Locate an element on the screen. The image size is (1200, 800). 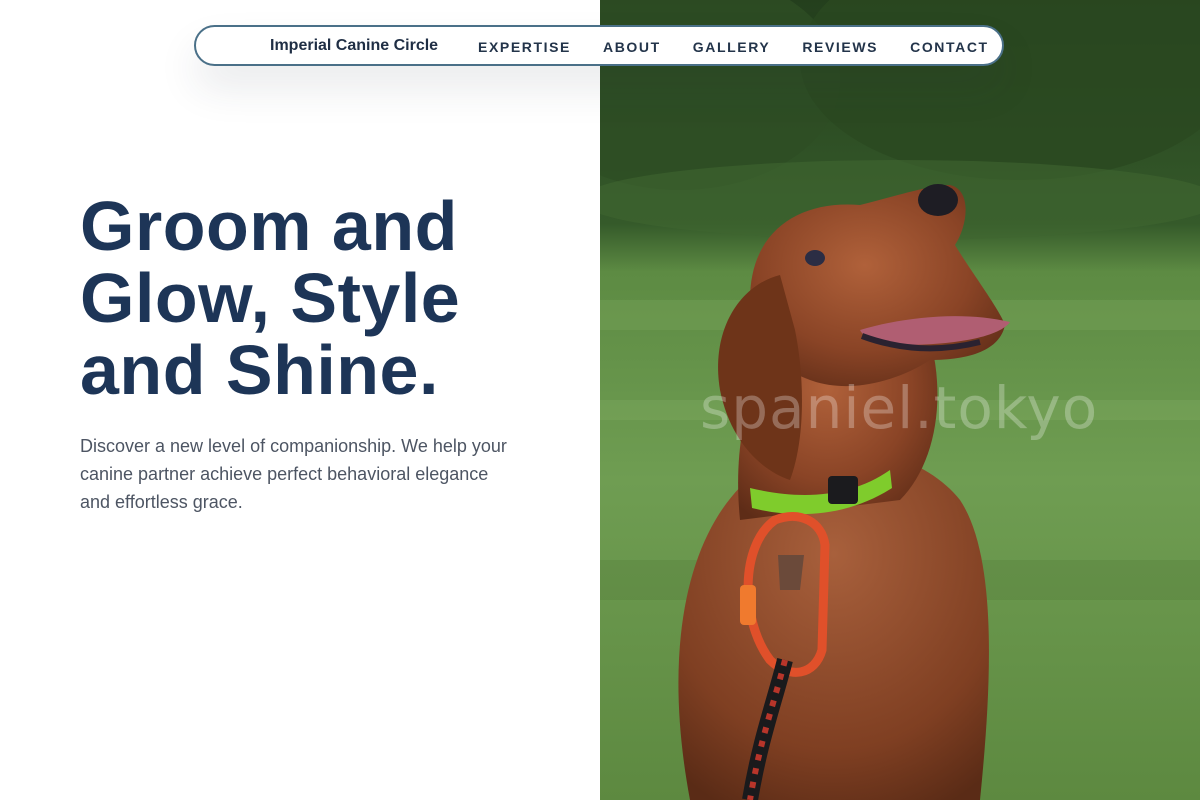
headline-line: Groom and is located at coordinates (269, 226).